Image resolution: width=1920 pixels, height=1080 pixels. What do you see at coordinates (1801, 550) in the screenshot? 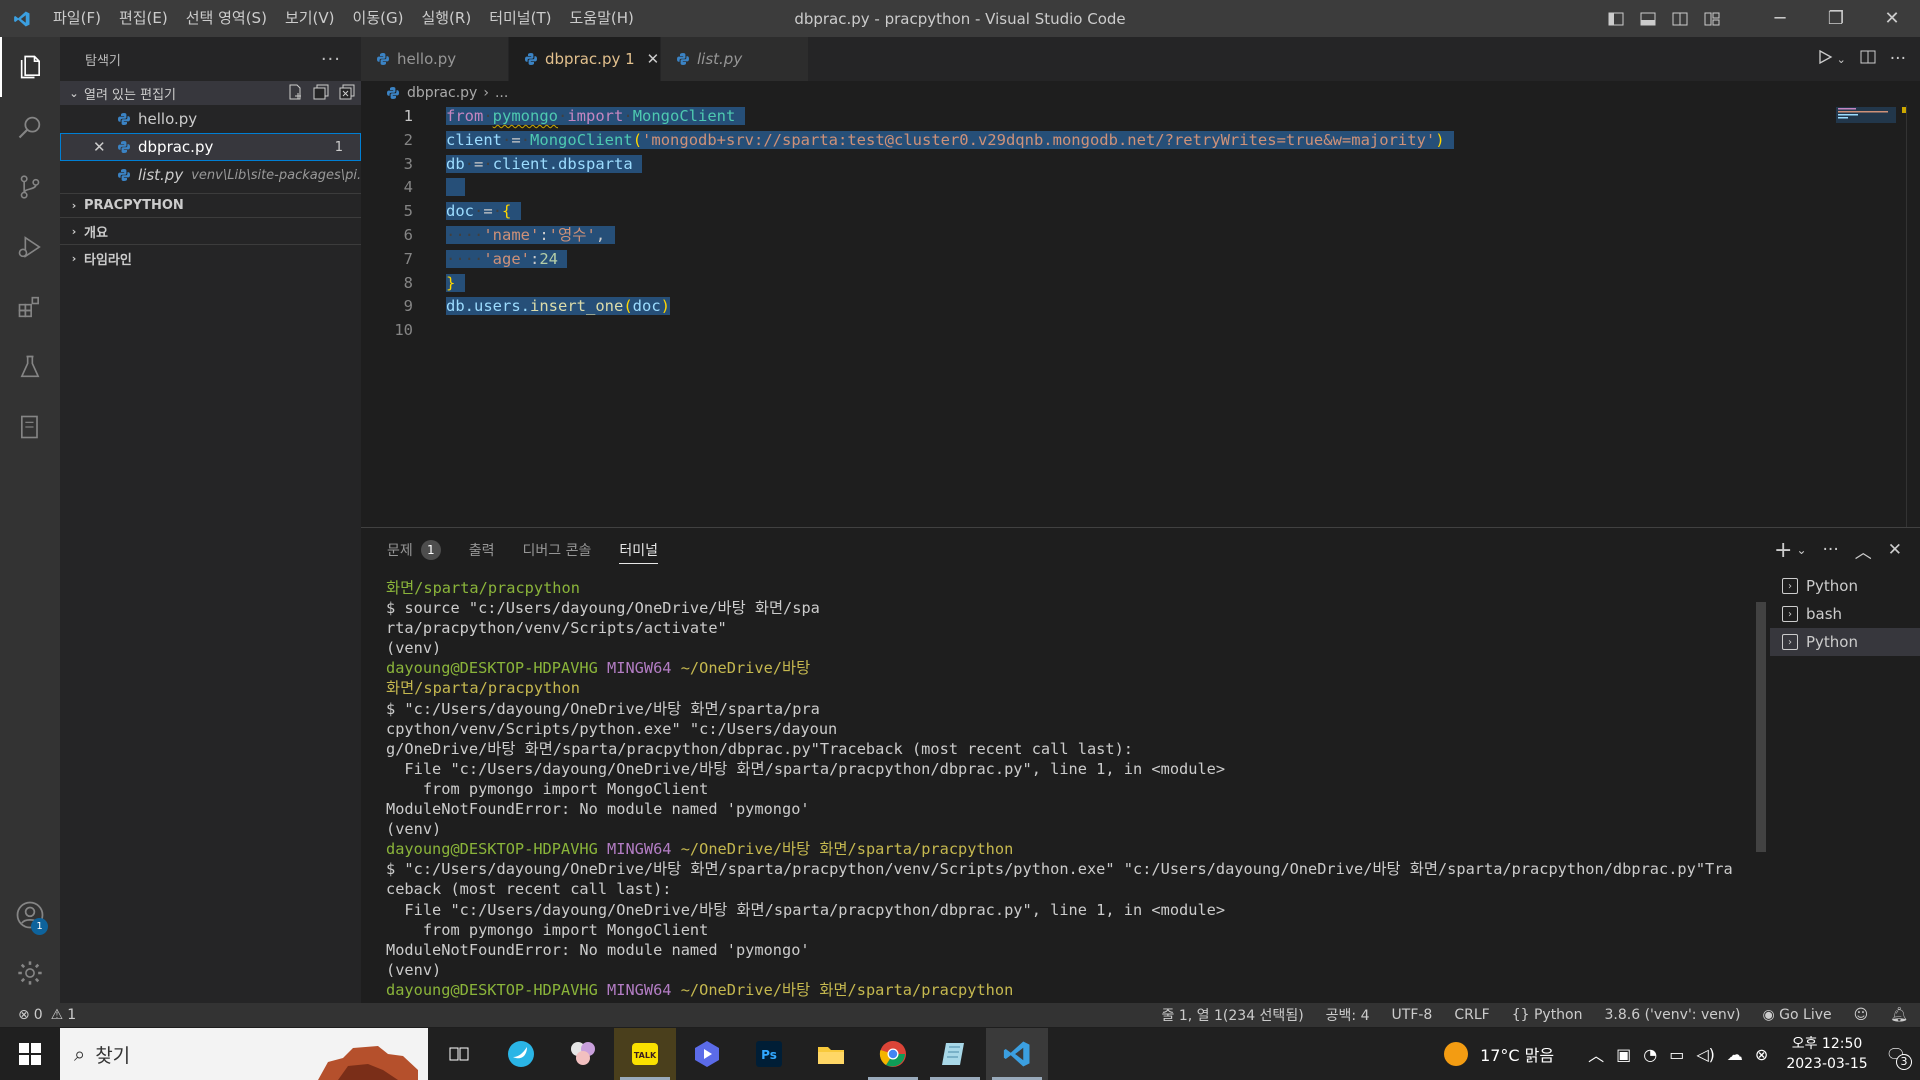
I see `terminal-dropdown-chevron-icon: ⌄` at bounding box center [1801, 550].